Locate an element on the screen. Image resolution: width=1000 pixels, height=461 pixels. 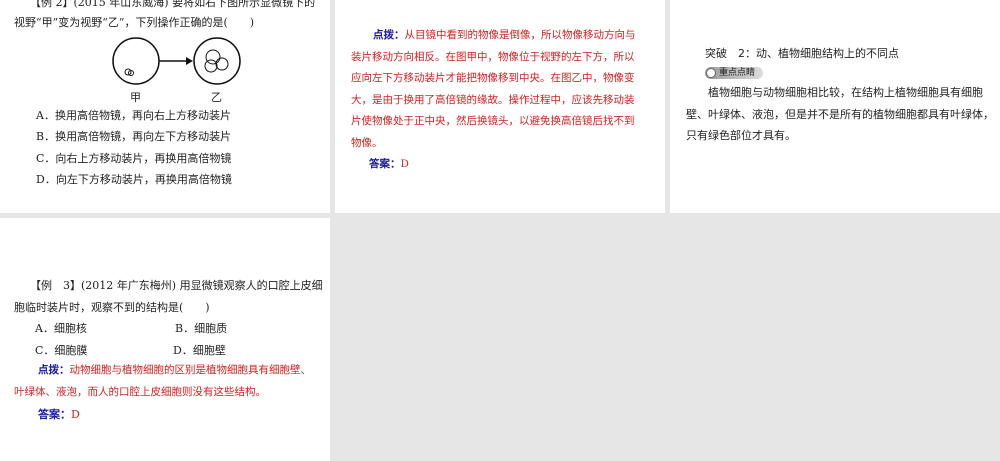
option-a: A．细胞核 is located at coordinates (61, 328).